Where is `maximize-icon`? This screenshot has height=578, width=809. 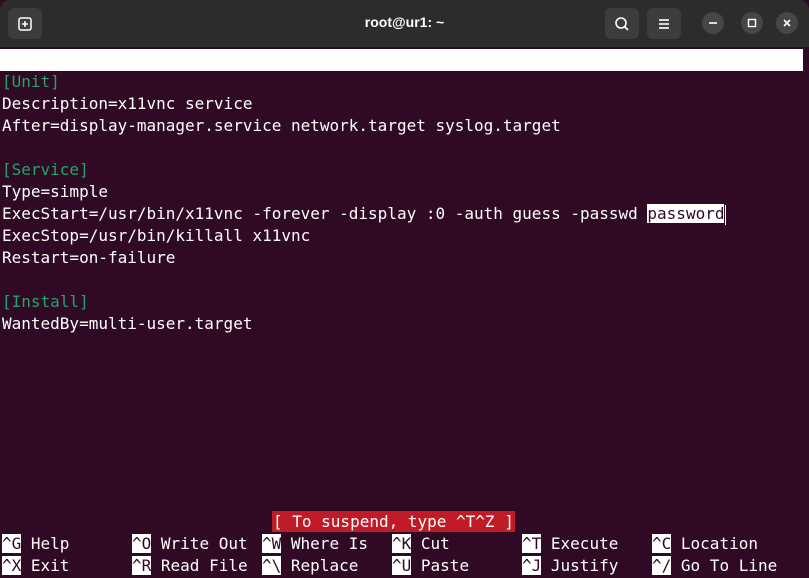
maximize-icon is located at coordinates (752, 23).